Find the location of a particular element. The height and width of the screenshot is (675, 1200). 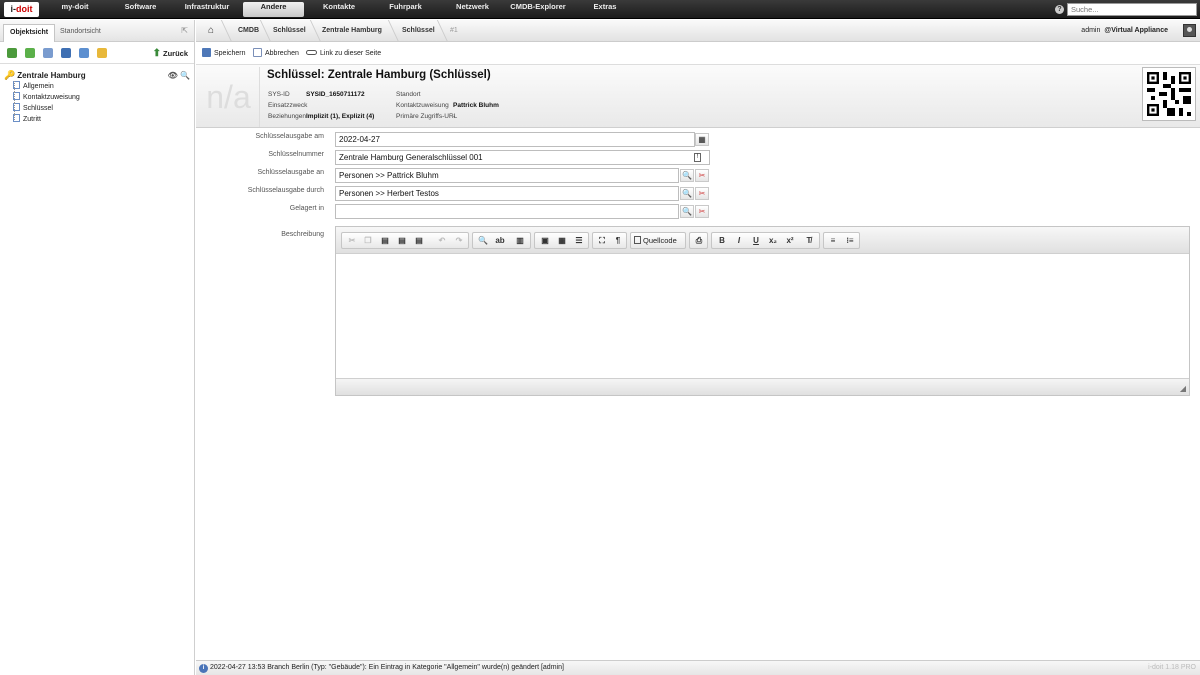

object-image: n/a is located at coordinates (229, 97).